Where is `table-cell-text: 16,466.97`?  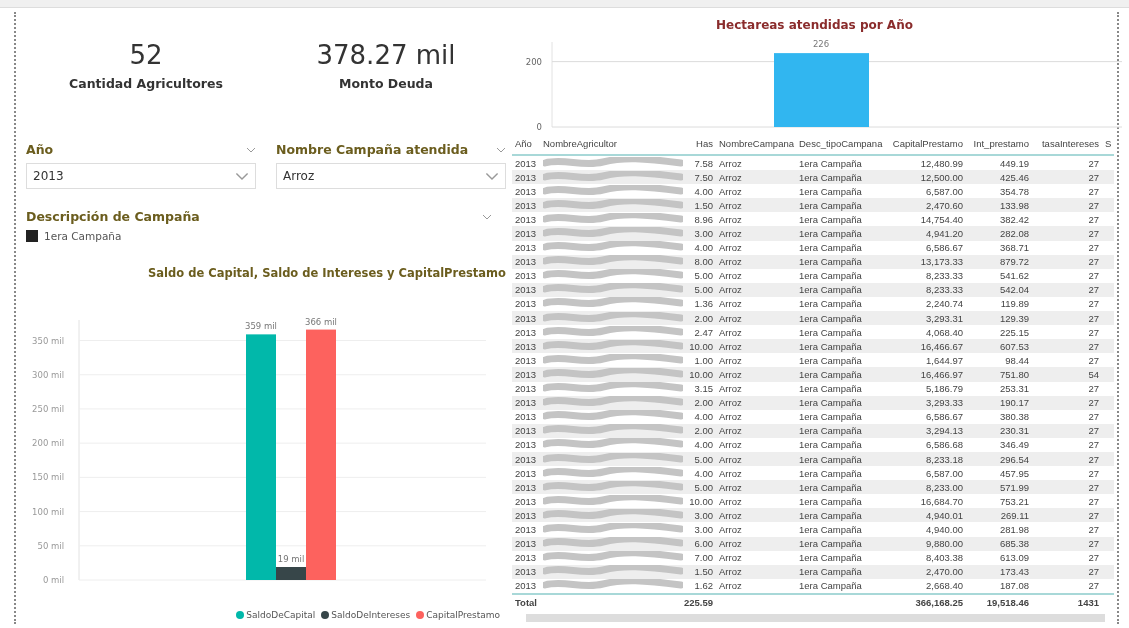 table-cell-text: 16,466.97 is located at coordinates (941, 374).